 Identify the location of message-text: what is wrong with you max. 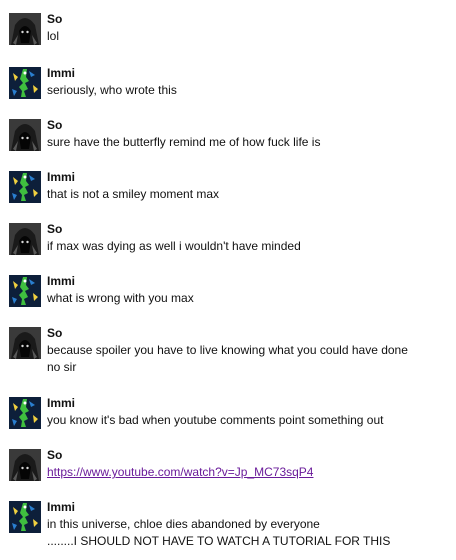
(120, 298).